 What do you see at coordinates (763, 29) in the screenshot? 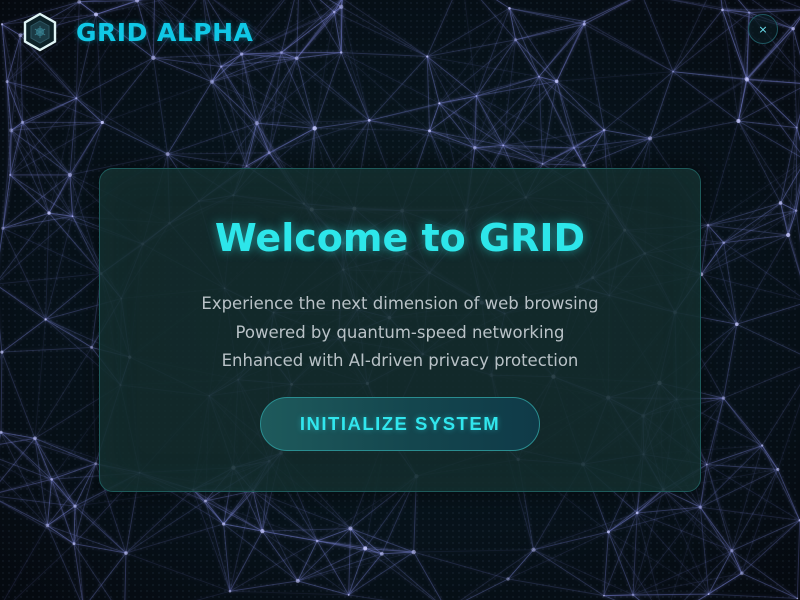
I see `close-button: ×` at bounding box center [763, 29].